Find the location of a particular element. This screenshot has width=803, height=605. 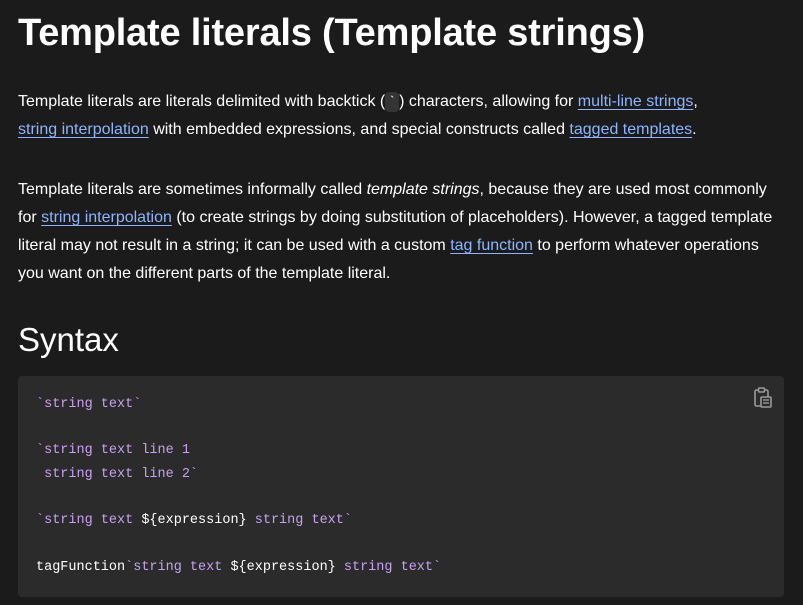

code-function-name: tagFunction is located at coordinates (81, 567).